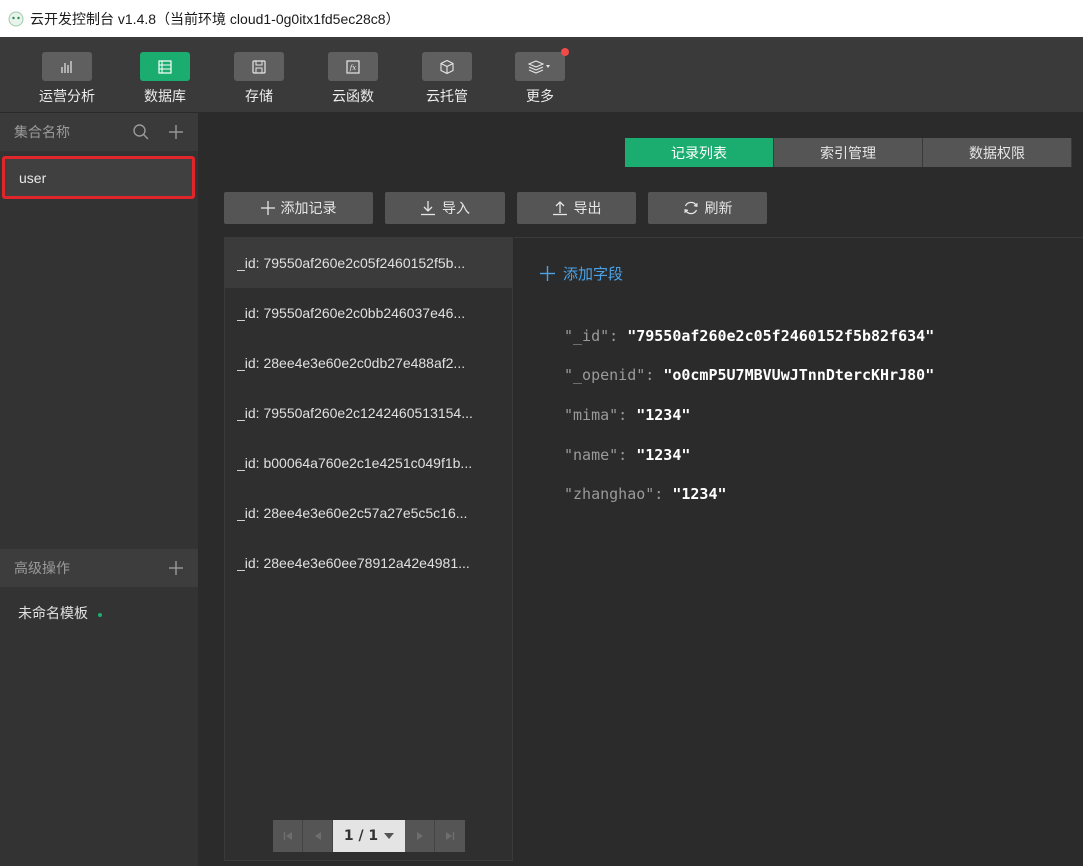 The image size is (1083, 866). Describe the element at coordinates (16, 18) in the screenshot. I see `app-logo-icon` at that location.